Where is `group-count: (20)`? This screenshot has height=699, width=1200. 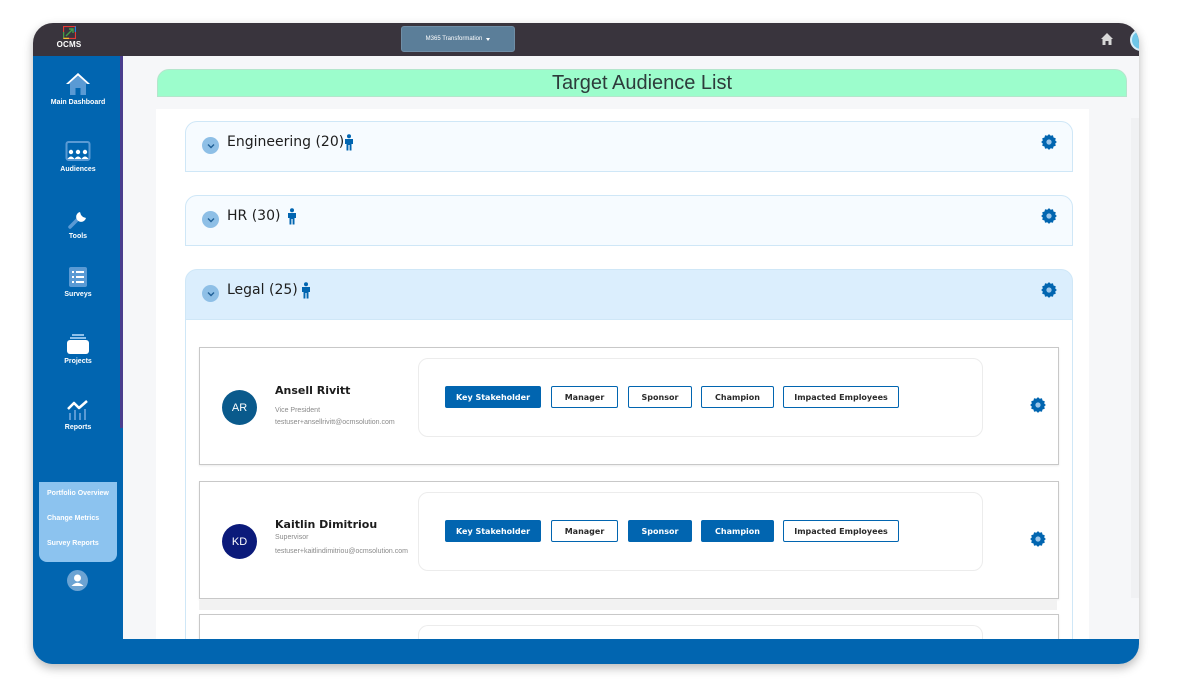
group-count: (20) is located at coordinates (330, 142).